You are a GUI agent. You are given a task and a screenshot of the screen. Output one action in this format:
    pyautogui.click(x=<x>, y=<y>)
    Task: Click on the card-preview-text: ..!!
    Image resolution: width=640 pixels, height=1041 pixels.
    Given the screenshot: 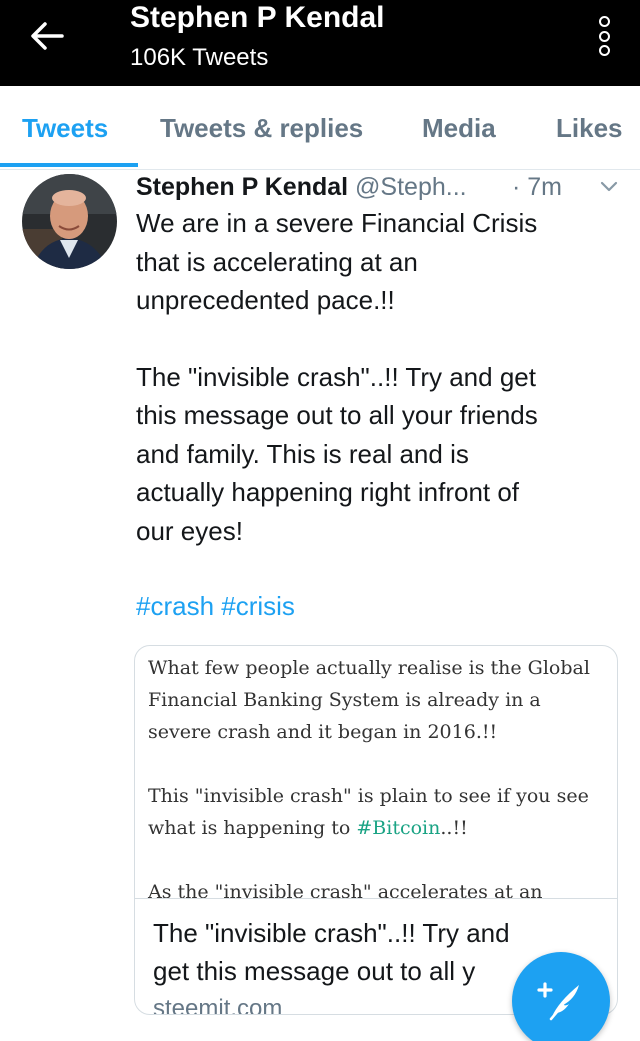 What is the action you would take?
    pyautogui.click(x=454, y=828)
    